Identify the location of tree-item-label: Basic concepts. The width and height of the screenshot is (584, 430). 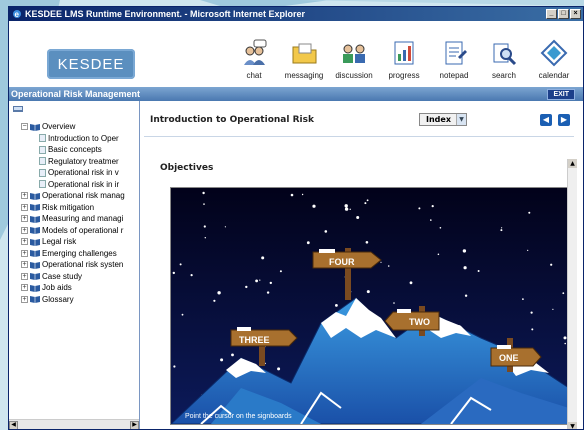
(75, 149).